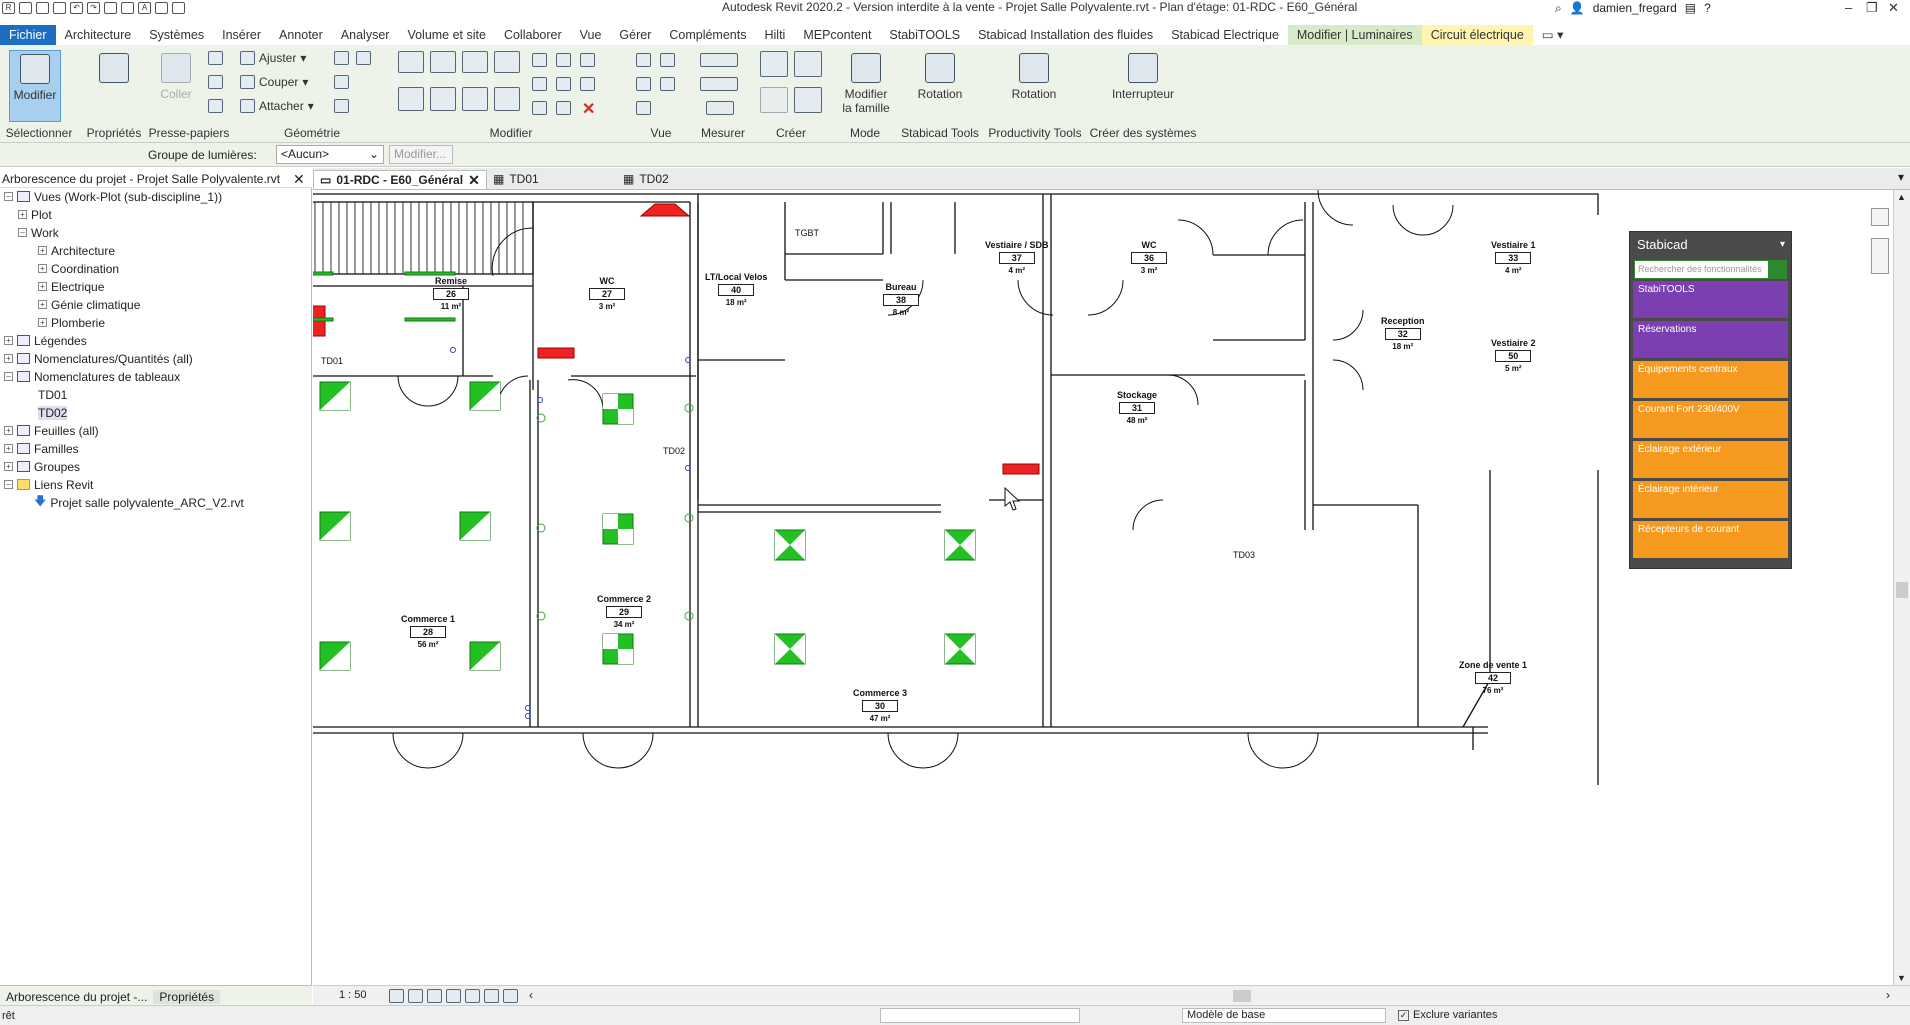 The image size is (1910, 1025). What do you see at coordinates (1710, 499) in the screenshot?
I see `stabicad-button-eclairage-interieur: Éclairage intérieur` at bounding box center [1710, 499].